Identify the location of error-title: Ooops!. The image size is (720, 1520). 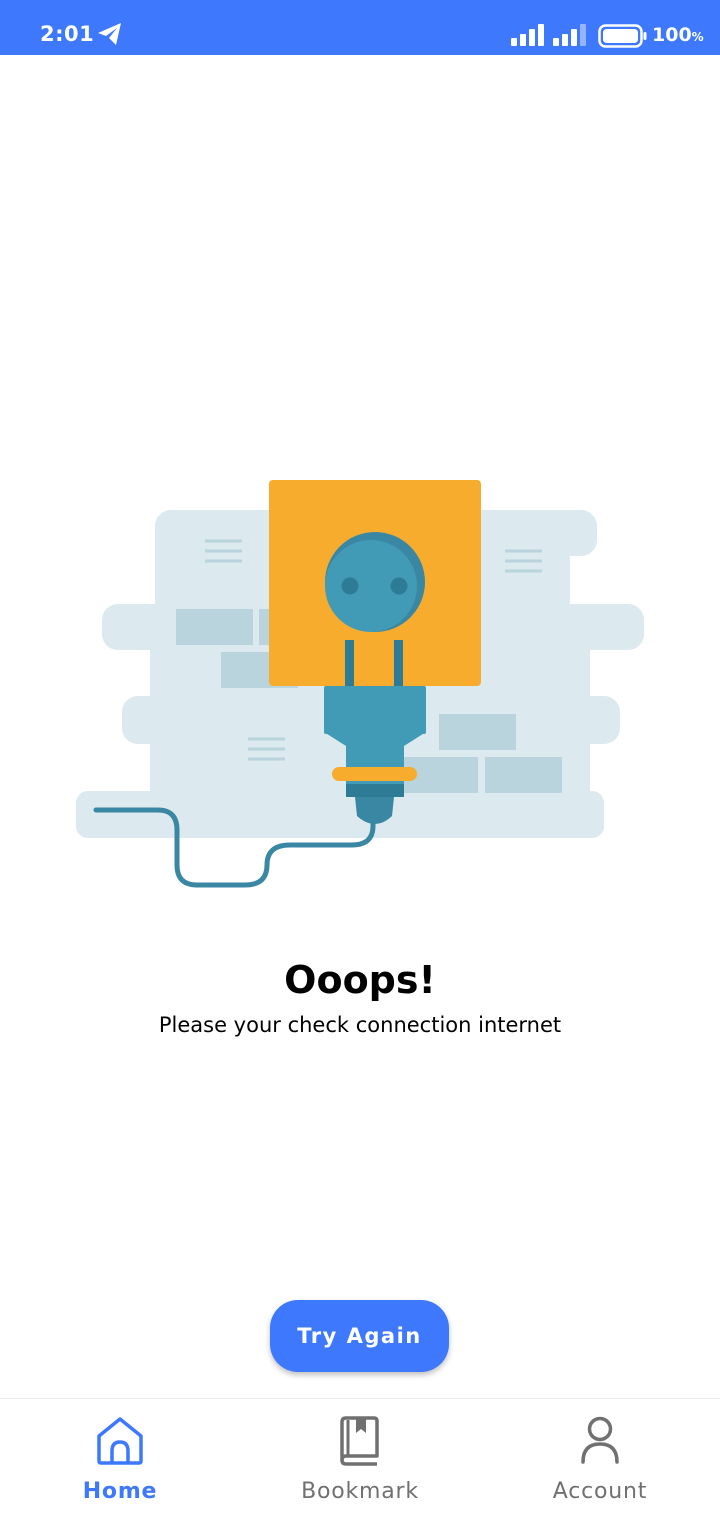
(360, 980).